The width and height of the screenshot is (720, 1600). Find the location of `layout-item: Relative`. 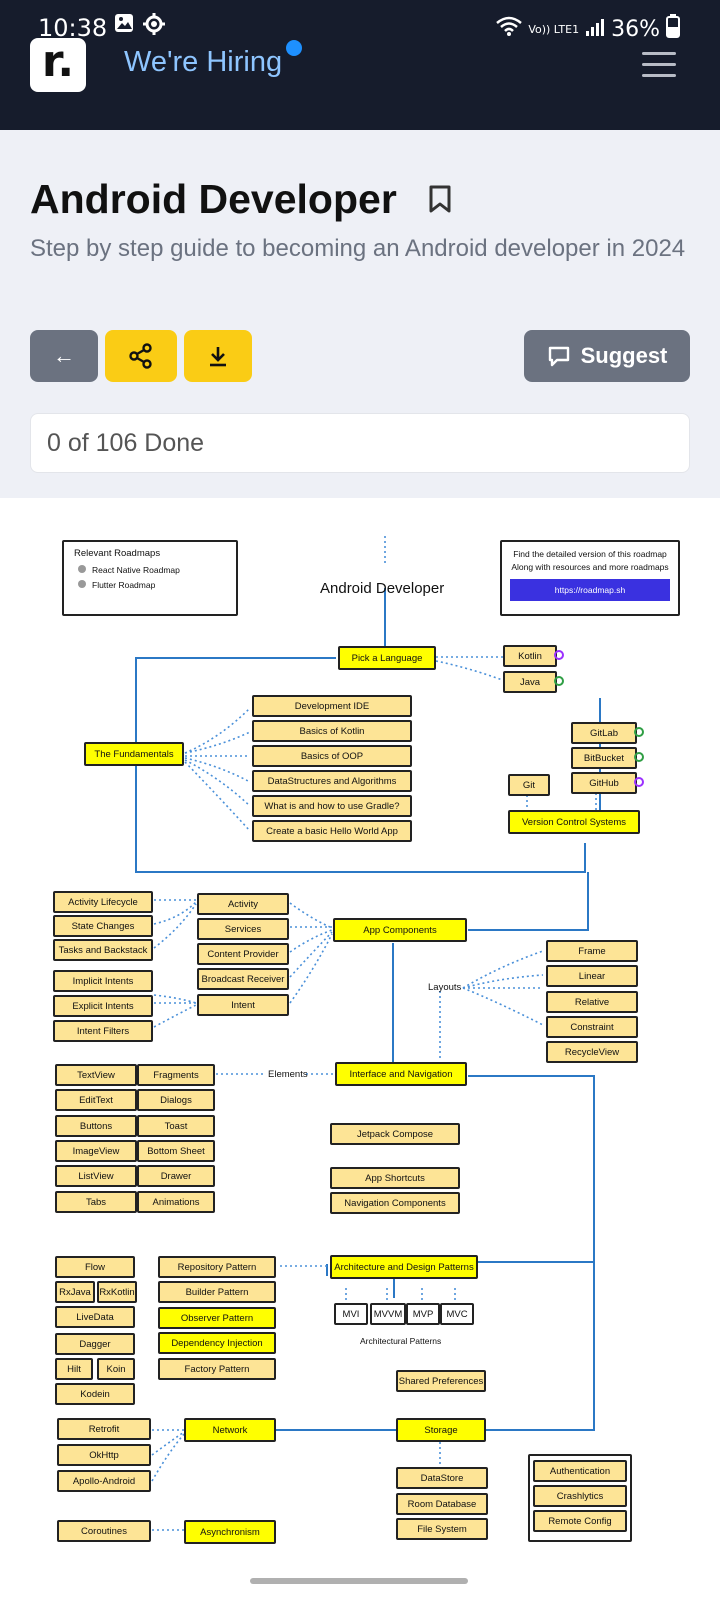

layout-item: Relative is located at coordinates (592, 1002).